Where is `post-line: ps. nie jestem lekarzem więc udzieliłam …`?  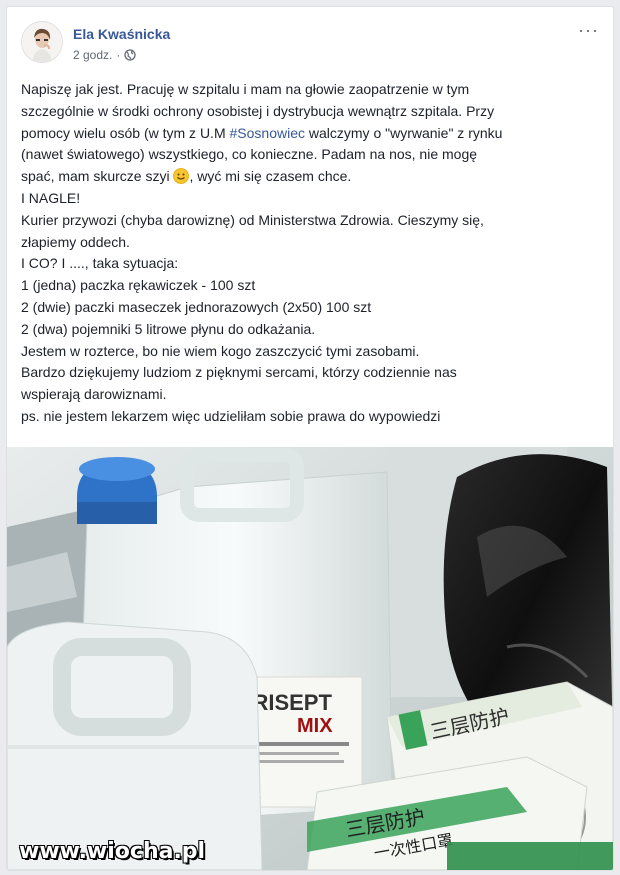 post-line: ps. nie jestem lekarzem więc udzieliłam … is located at coordinates (231, 415).